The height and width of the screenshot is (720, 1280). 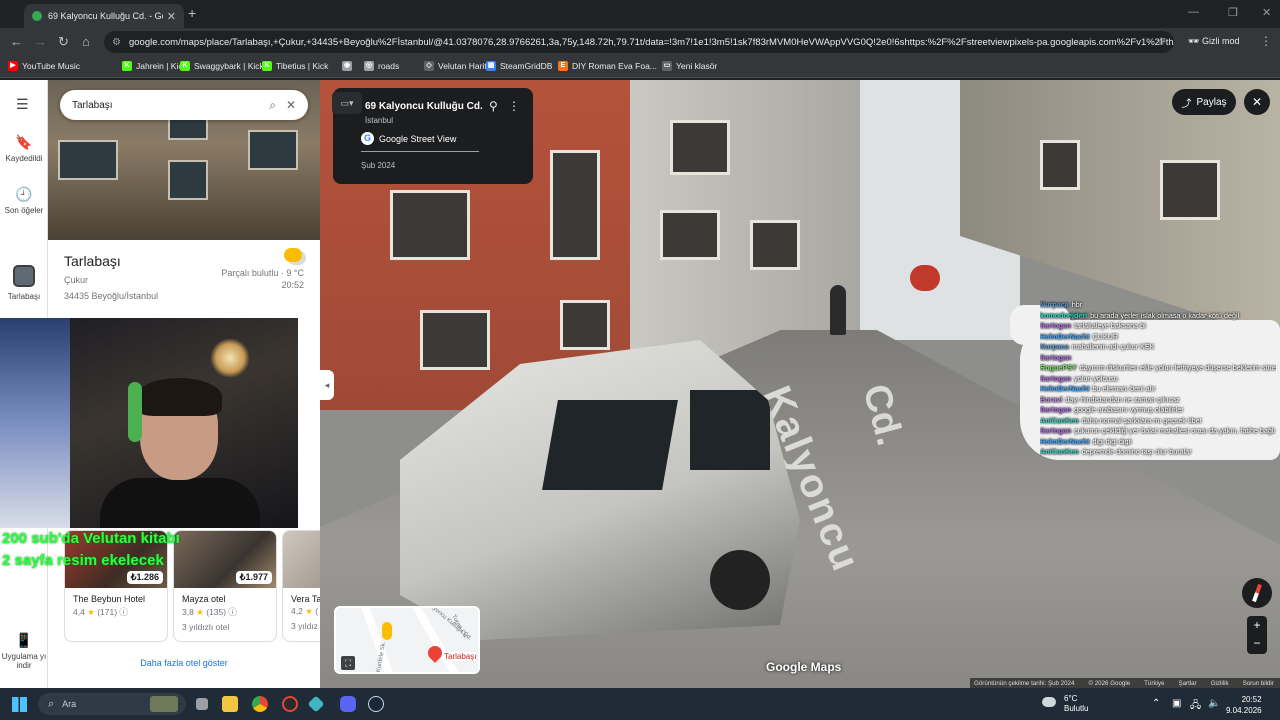 I want to click on rail-place: Tarlabaşı, so click(x=24, y=283).